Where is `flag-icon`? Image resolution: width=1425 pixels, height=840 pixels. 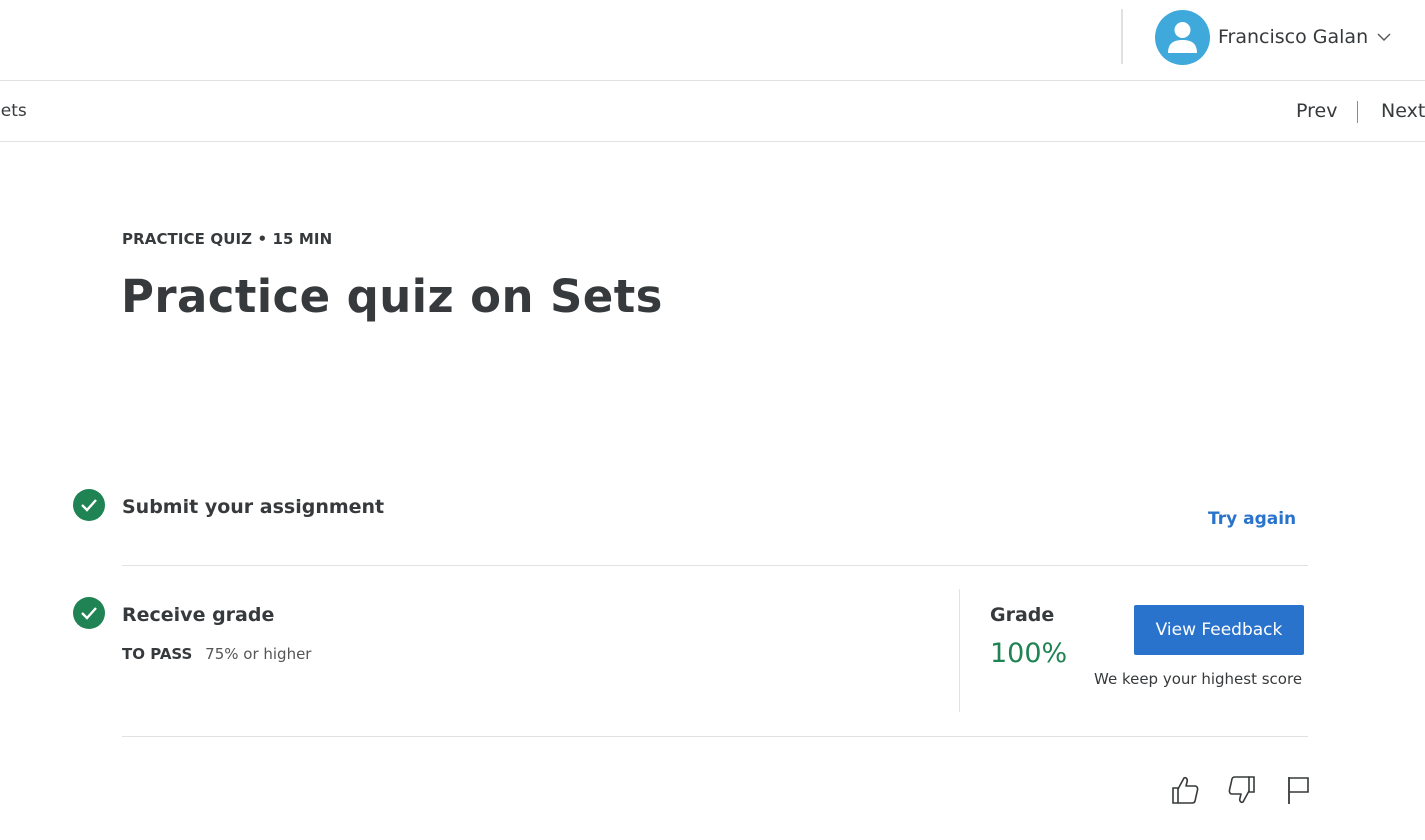
flag-icon is located at coordinates (1299, 790).